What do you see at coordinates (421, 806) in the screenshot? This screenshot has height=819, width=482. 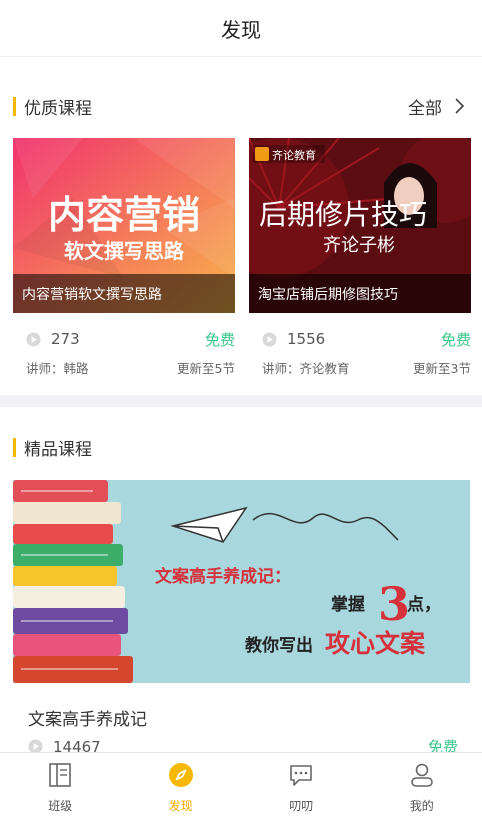 I see `tab-label: 我的` at bounding box center [421, 806].